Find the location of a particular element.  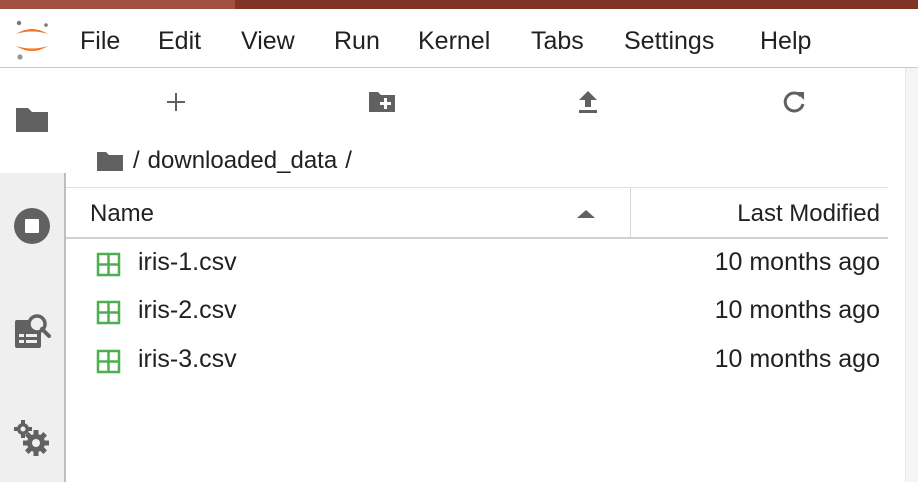

file-name: iris-2.csv is located at coordinates (187, 310).